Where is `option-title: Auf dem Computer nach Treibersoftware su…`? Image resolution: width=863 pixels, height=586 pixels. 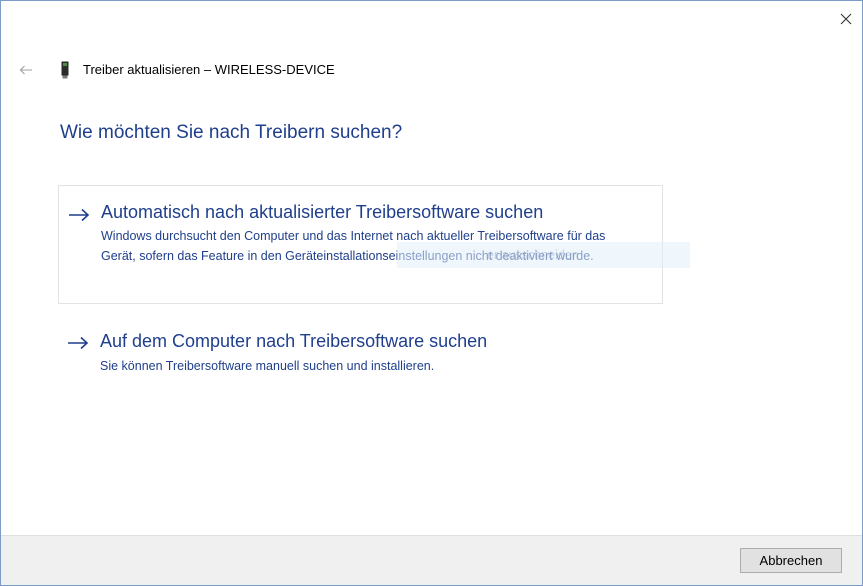
option-title: Auf dem Computer nach Treibersoftware su… is located at coordinates (294, 341).